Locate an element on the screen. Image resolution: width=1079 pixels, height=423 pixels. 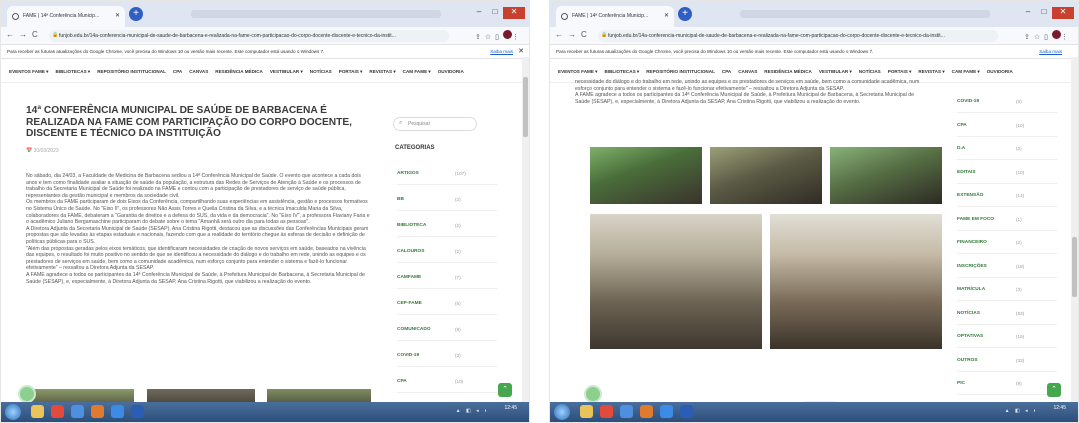
close-infobar-icon: ✕ is located at coordinates (521, 51).